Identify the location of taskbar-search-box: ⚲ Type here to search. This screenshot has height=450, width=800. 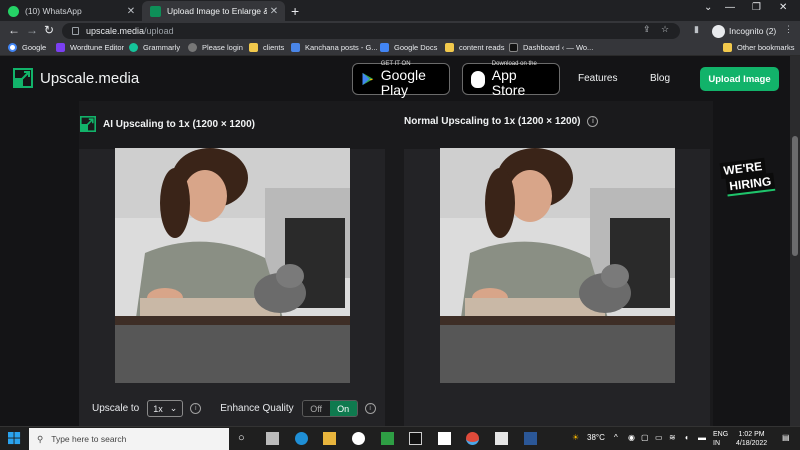
(129, 439).